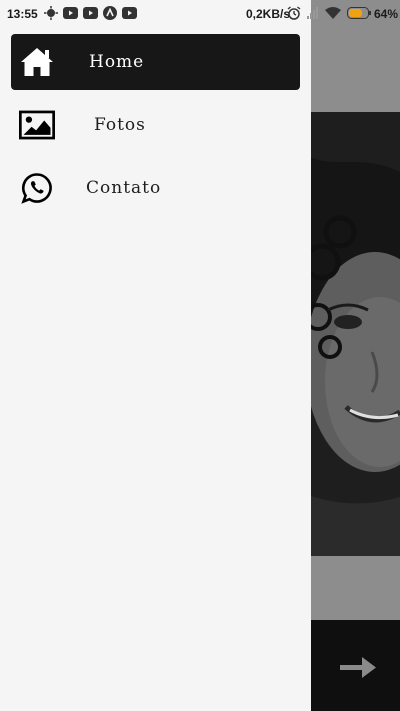 The image size is (400, 711). What do you see at coordinates (359, 14) in the screenshot?
I see `battery-icon` at bounding box center [359, 14].